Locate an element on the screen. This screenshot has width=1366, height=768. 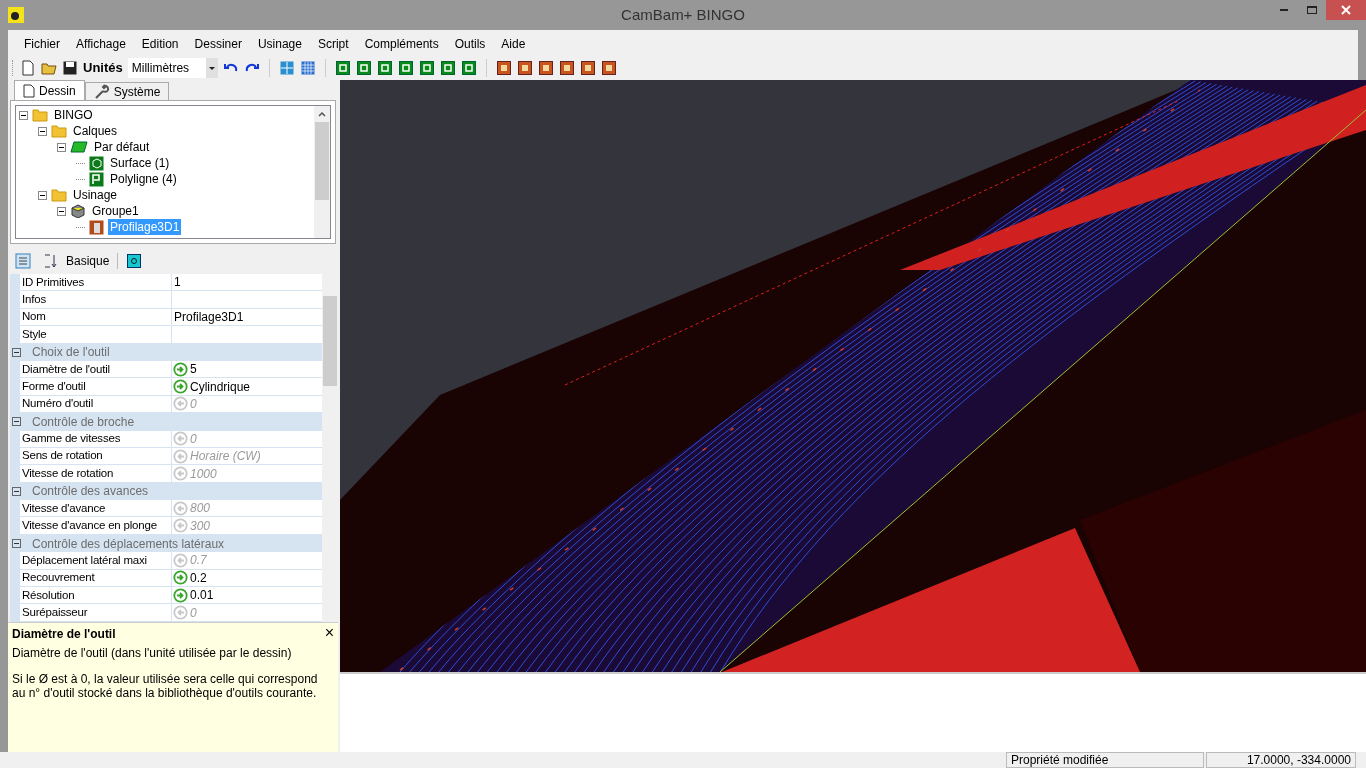
category-label: Contrôle des avances is located at coordinates (90, 492).